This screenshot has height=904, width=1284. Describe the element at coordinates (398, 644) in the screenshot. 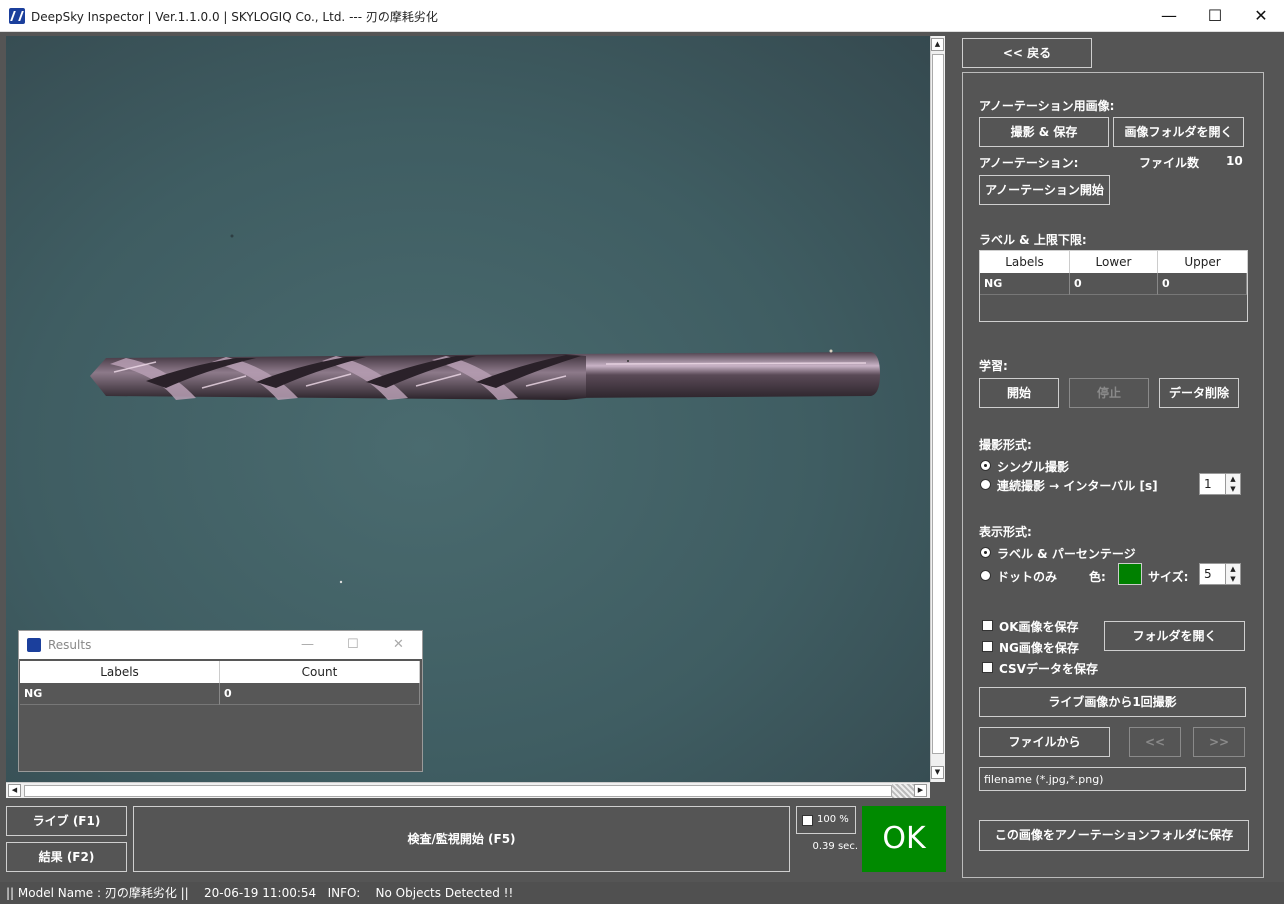

I see `results-close-icon: ✕` at that location.